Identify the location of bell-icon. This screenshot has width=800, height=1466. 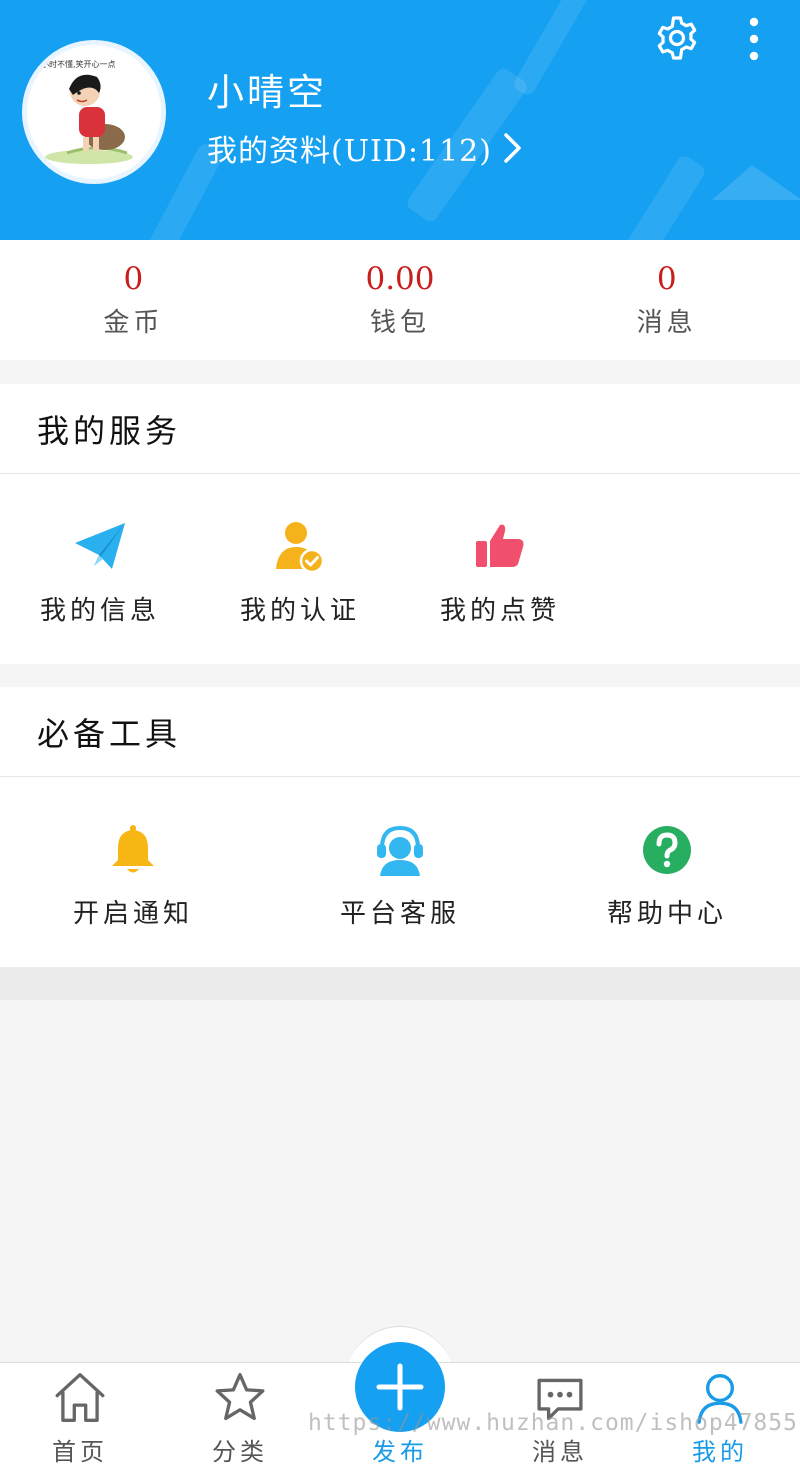
(133, 849).